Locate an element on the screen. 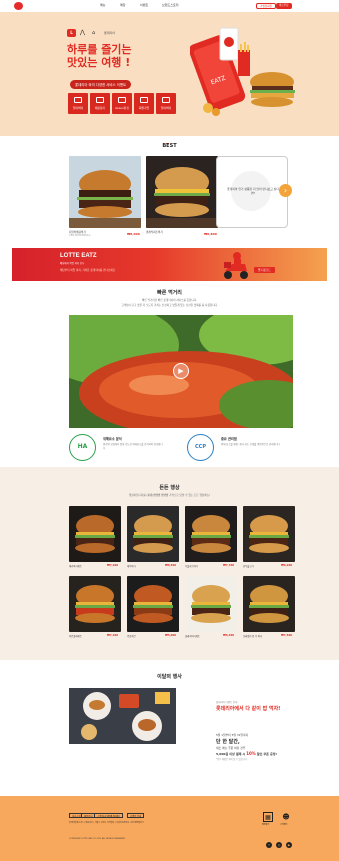  service-delivery2-button: 딜리버리 is located at coordinates (166, 103).